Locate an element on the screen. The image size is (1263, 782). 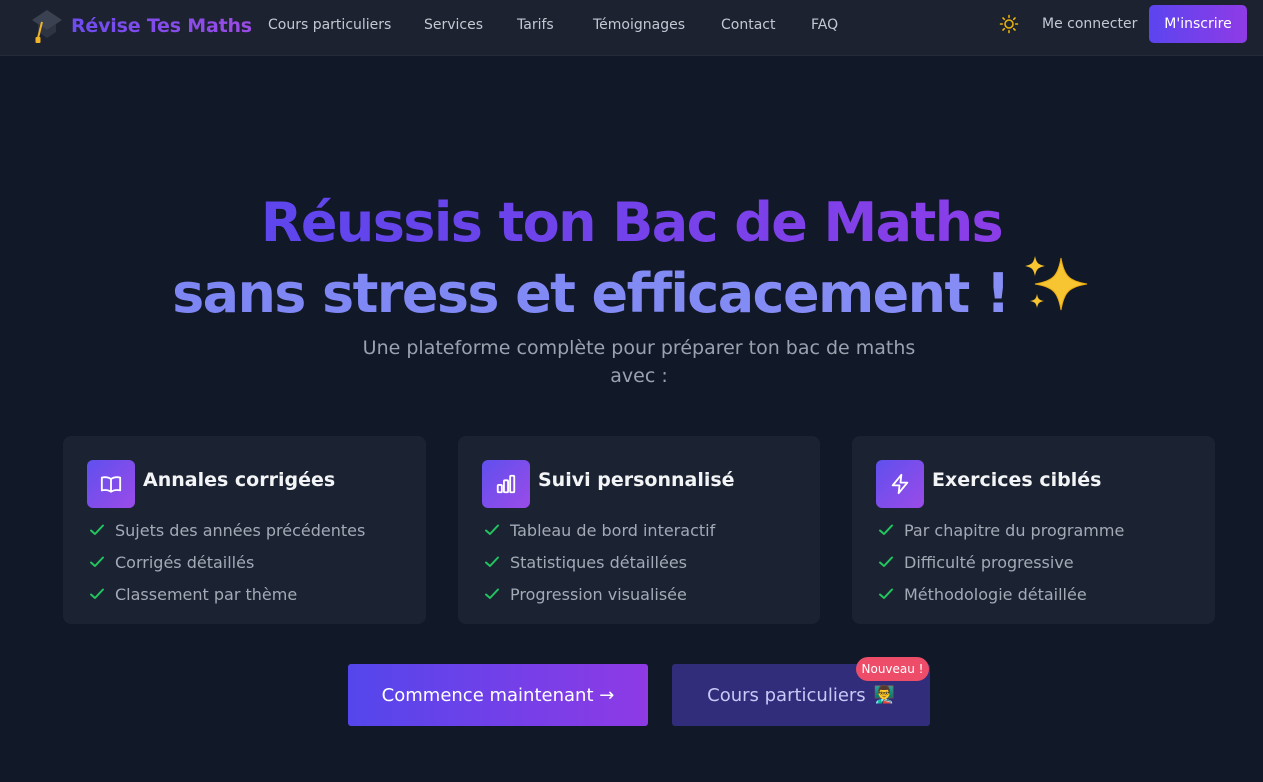
teacher-icon: 👨‍🏫 is located at coordinates (884, 695).